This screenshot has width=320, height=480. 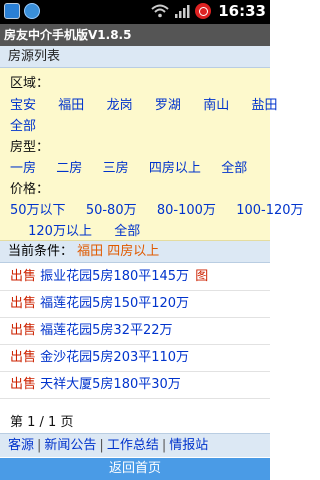 What do you see at coordinates (114, 357) in the screenshot?
I see `listing-title: 金沙花园5房203平110万` at bounding box center [114, 357].